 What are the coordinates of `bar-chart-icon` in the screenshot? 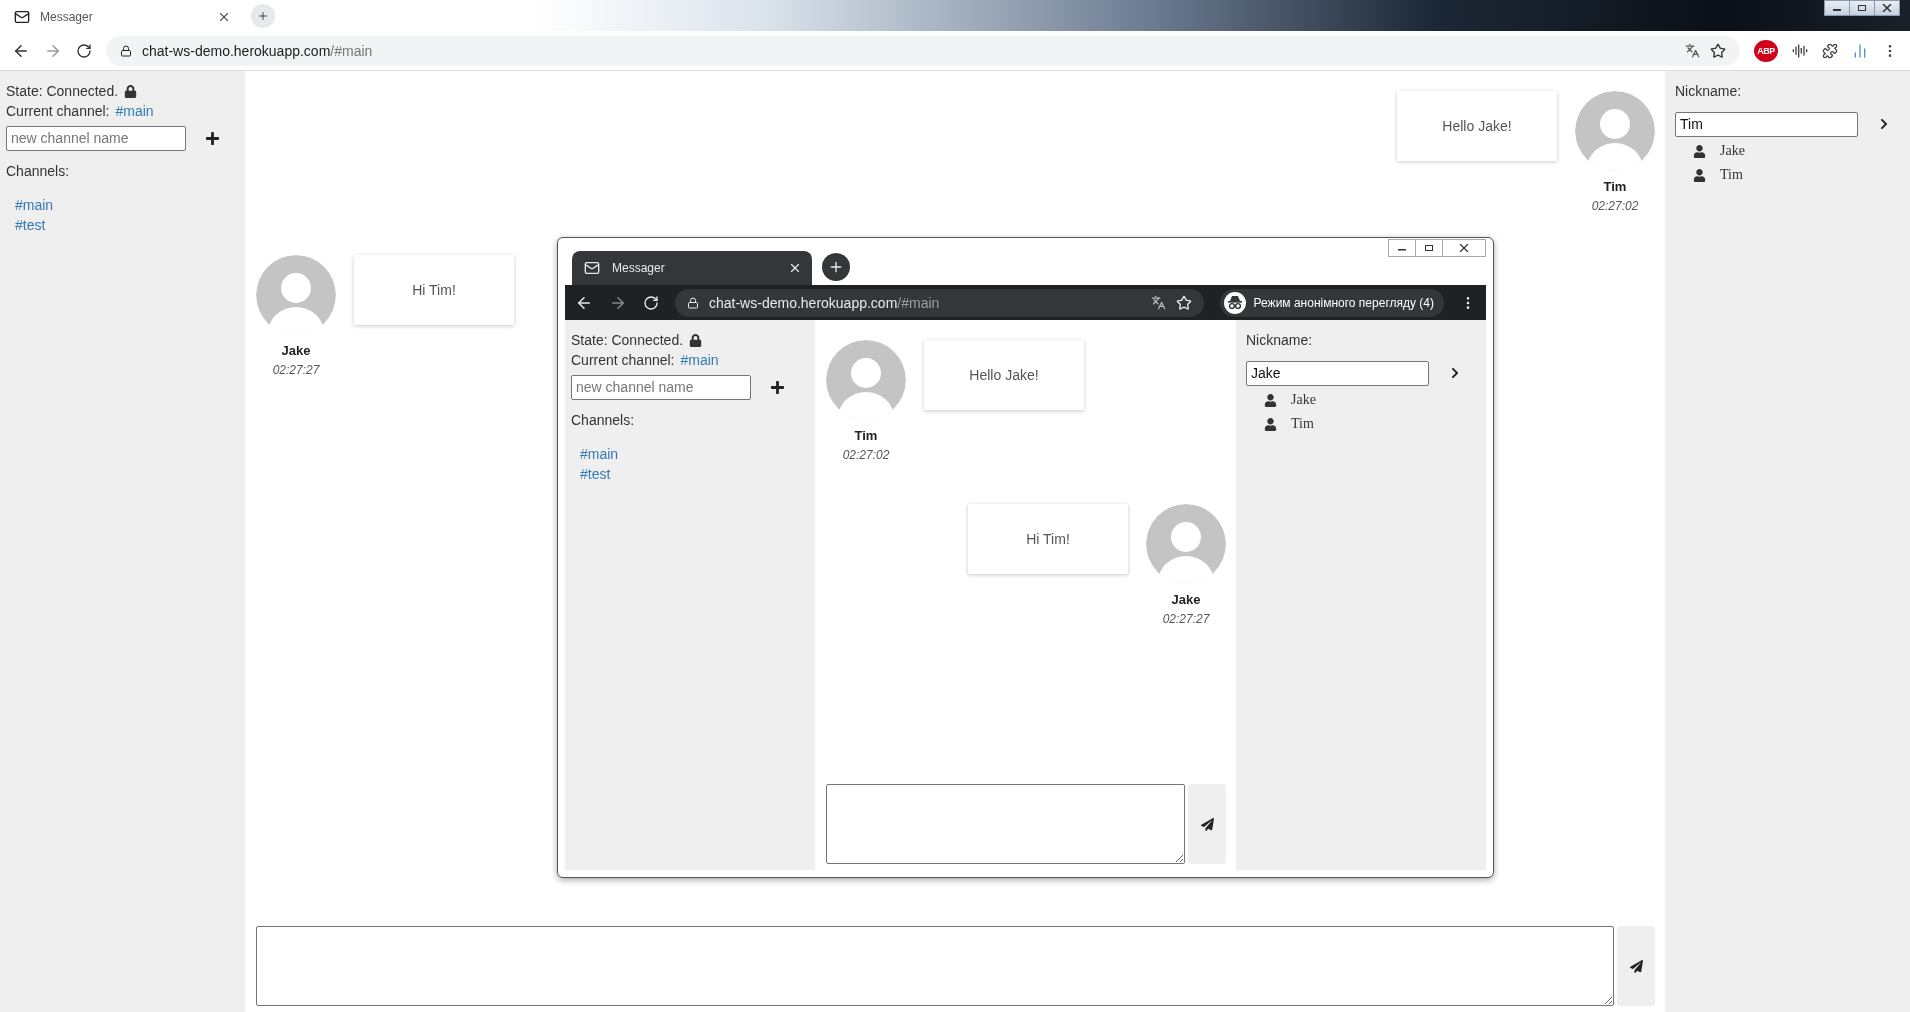 It's located at (1860, 50).